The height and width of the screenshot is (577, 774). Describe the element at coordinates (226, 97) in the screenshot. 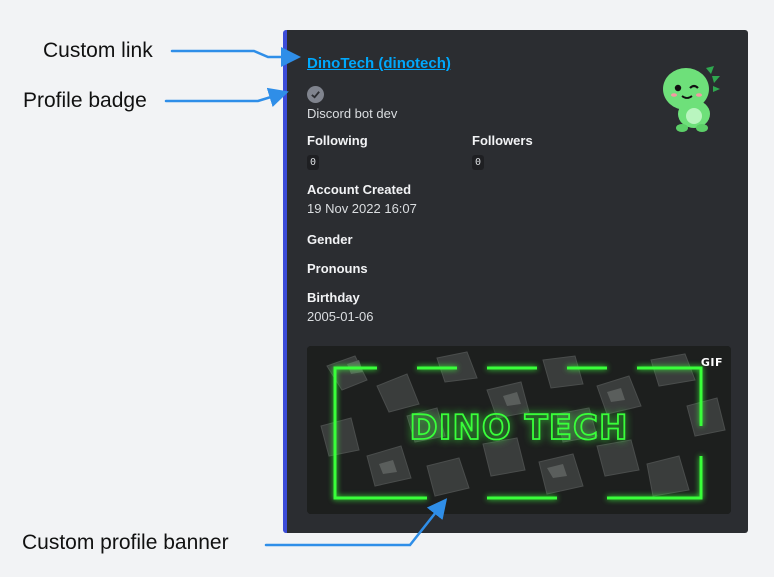

I see `arrow-profile-badge` at that location.